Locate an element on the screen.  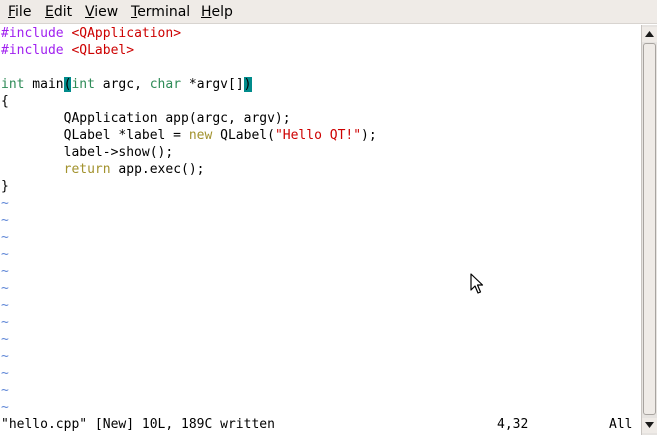
code-line-8: label->show(); is located at coordinates (87, 152).